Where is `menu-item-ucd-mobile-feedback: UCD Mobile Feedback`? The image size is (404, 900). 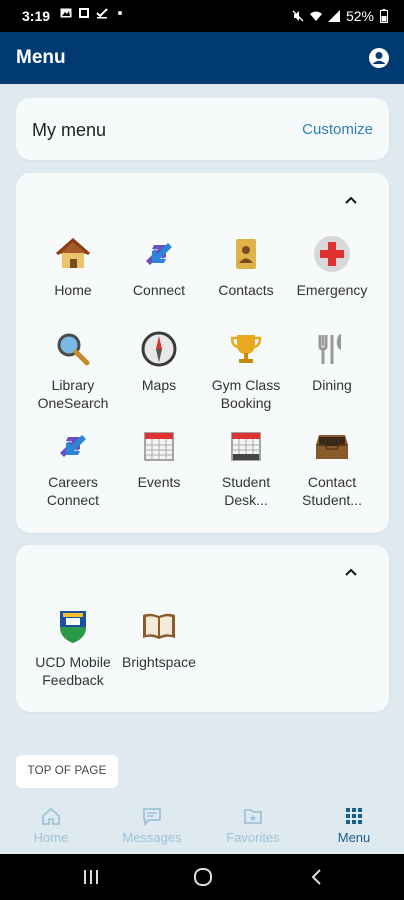 menu-item-ucd-mobile-feedback: UCD Mobile Feedback is located at coordinates (73, 648).